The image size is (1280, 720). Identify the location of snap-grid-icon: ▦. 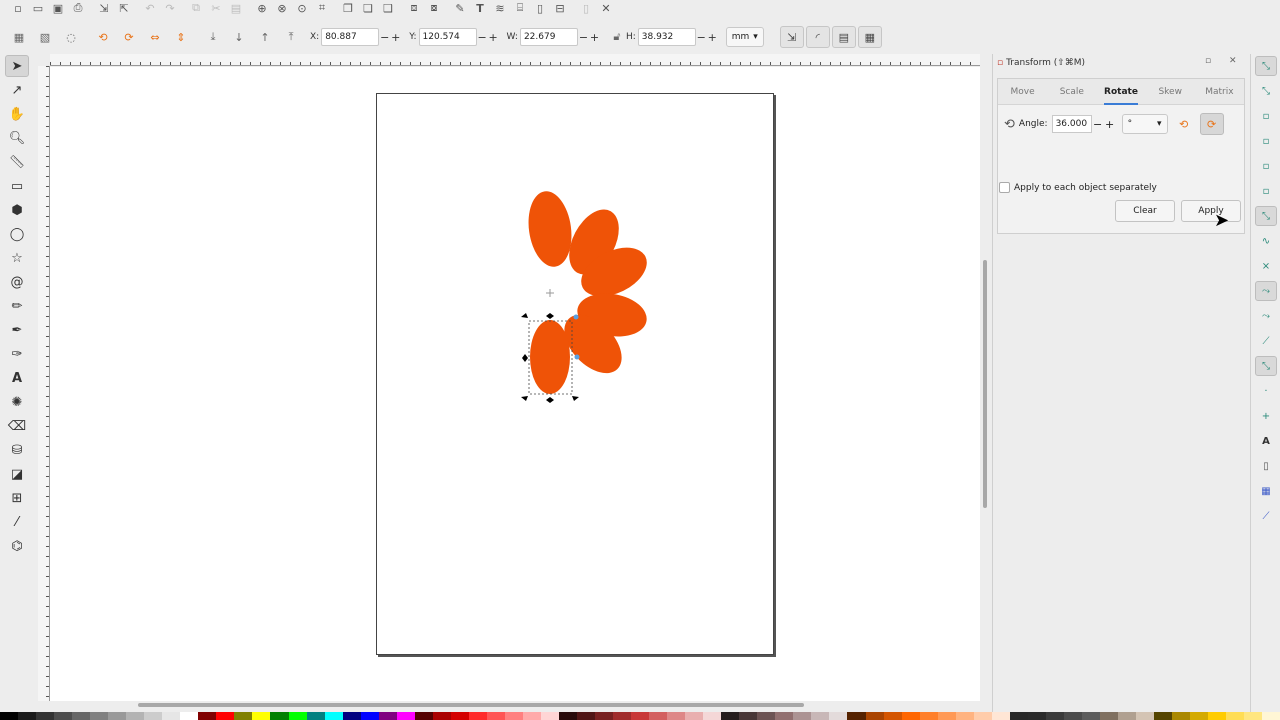
(1266, 491).